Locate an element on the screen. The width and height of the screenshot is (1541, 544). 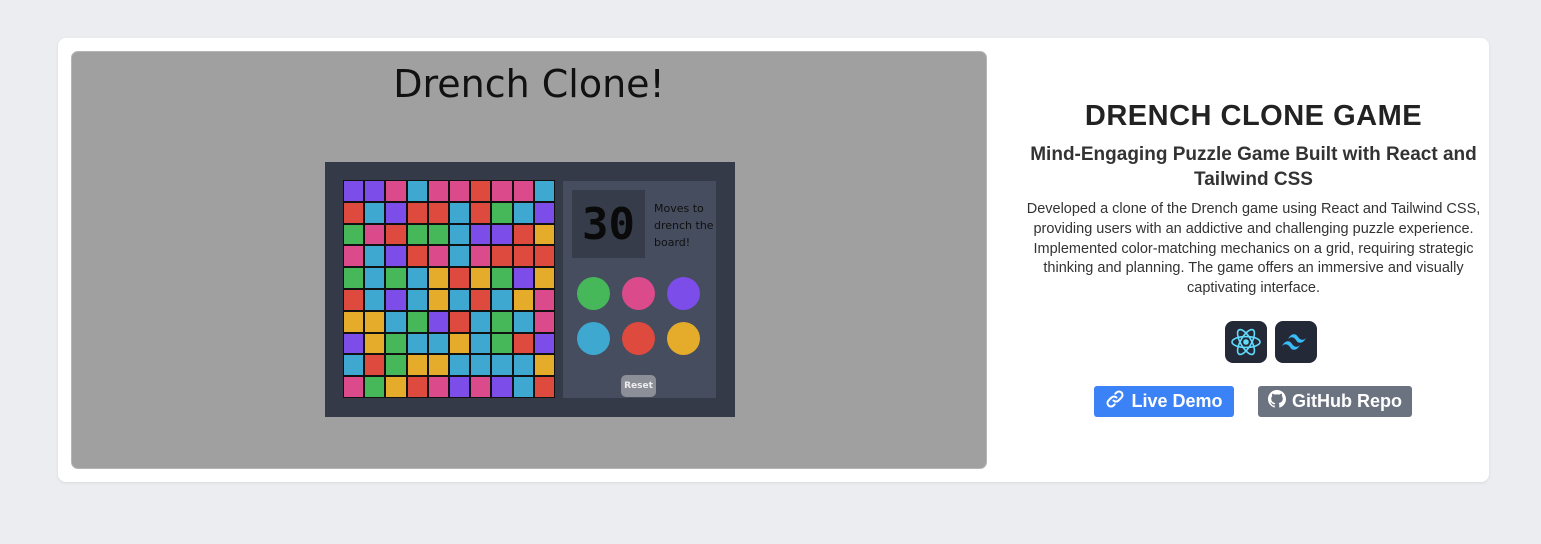
github-icon is located at coordinates (1277, 401).